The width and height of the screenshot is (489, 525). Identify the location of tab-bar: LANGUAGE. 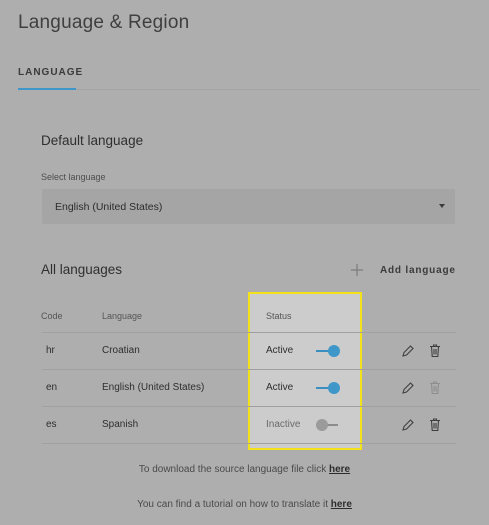
(249, 78).